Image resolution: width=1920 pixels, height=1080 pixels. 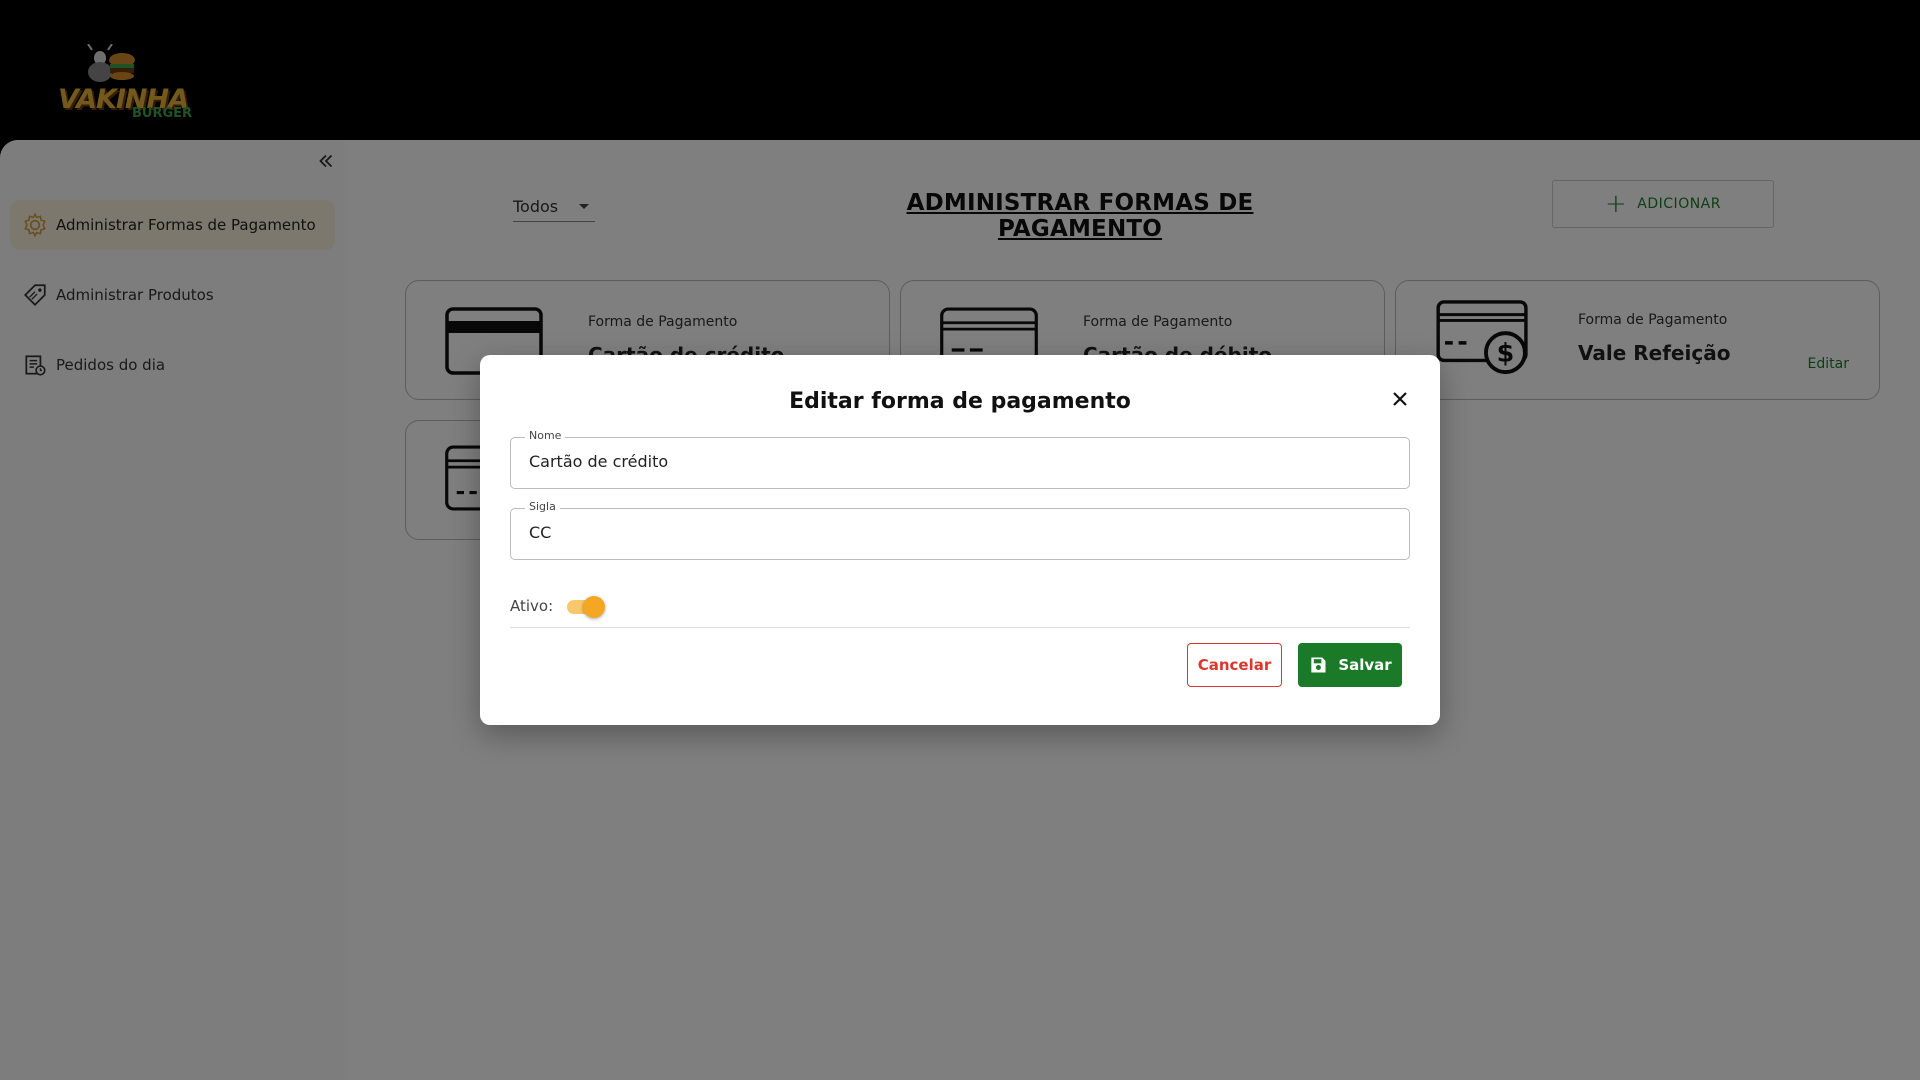 I want to click on toggle-thumb, so click(x=594, y=607).